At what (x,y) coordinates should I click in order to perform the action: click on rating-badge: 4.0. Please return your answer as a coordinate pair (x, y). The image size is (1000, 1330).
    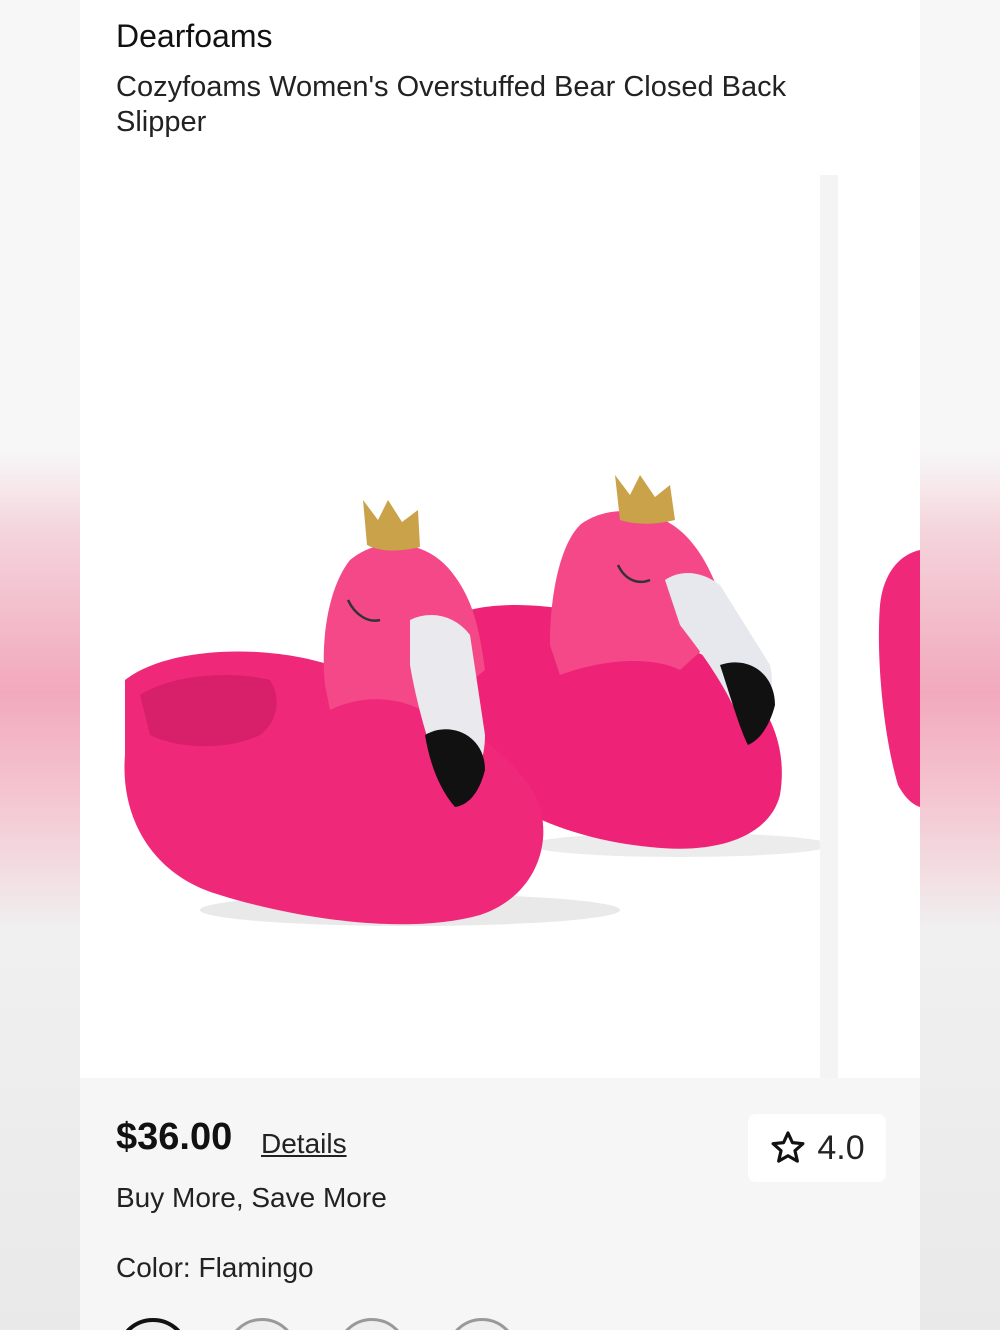
    Looking at the image, I should click on (817, 1148).